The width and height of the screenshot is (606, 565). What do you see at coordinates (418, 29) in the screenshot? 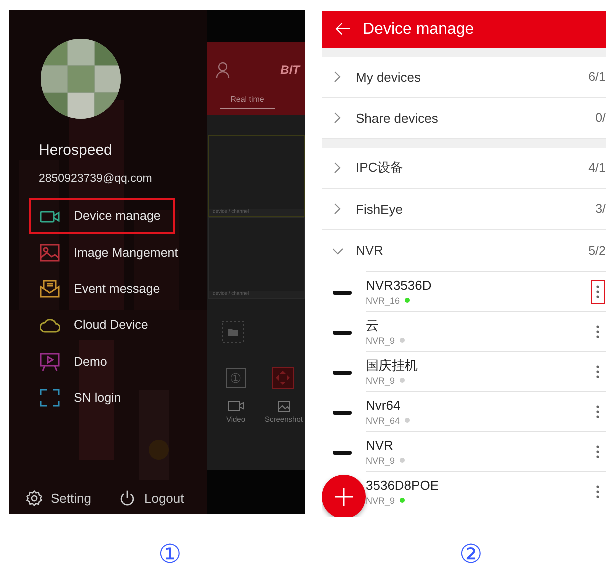
I see `screen-title: Device manage` at bounding box center [418, 29].